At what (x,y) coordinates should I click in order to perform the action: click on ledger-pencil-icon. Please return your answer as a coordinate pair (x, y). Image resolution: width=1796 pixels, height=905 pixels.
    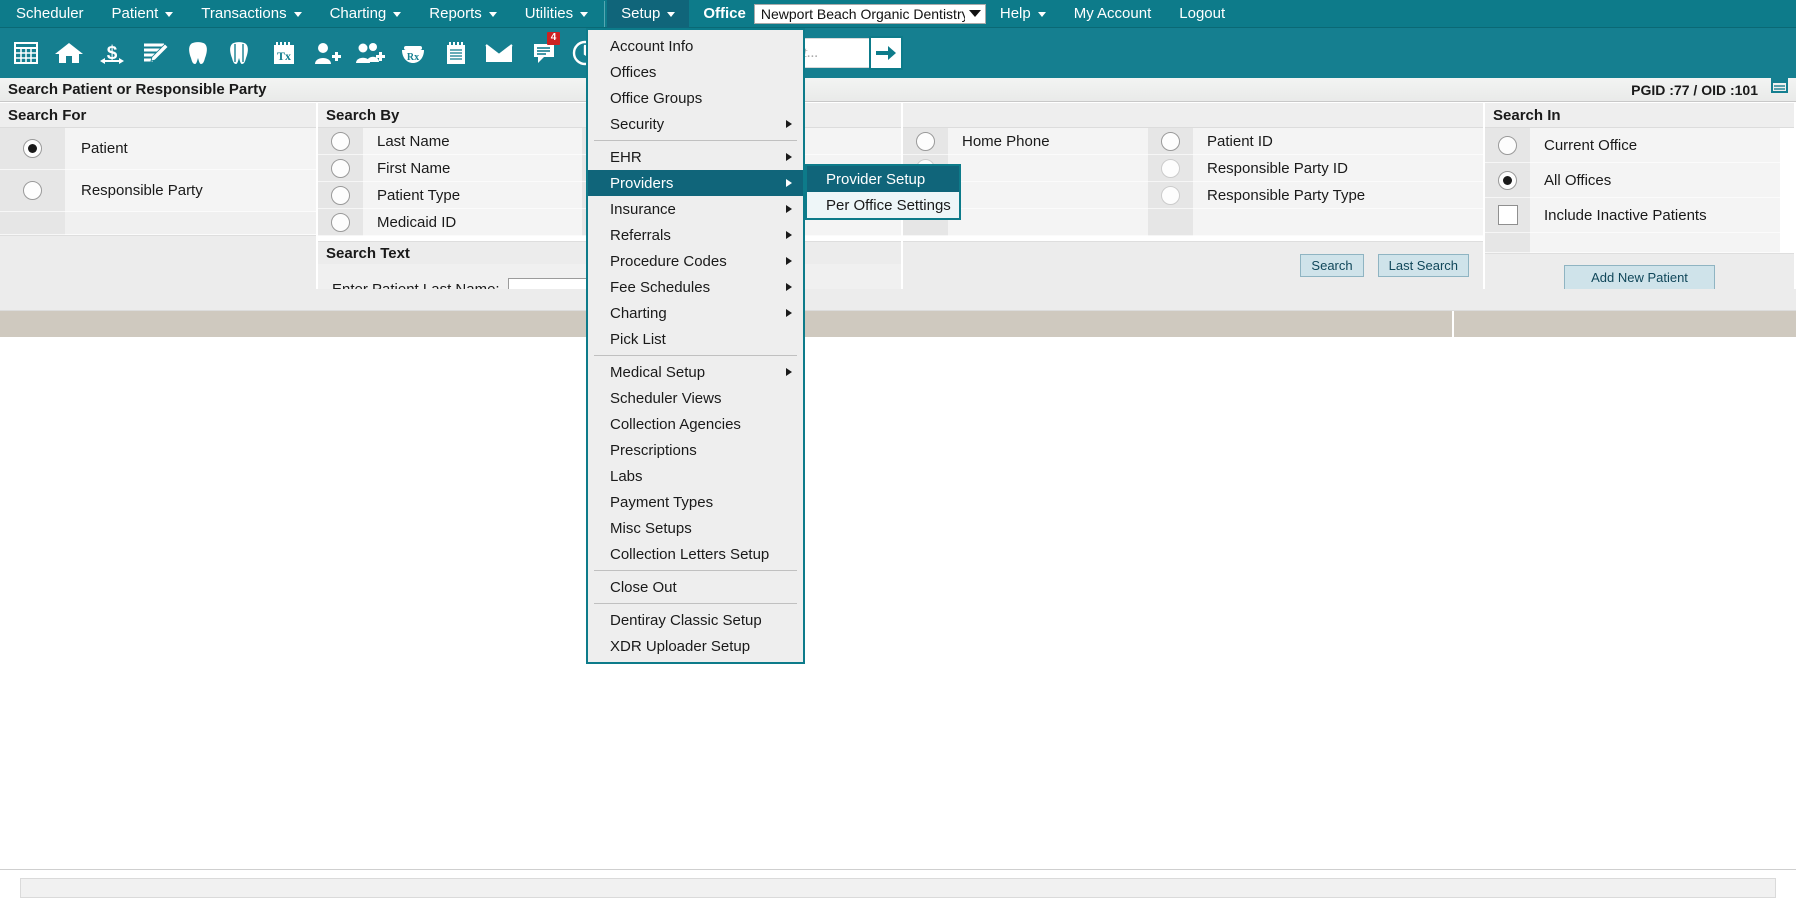
    Looking at the image, I should click on (154, 53).